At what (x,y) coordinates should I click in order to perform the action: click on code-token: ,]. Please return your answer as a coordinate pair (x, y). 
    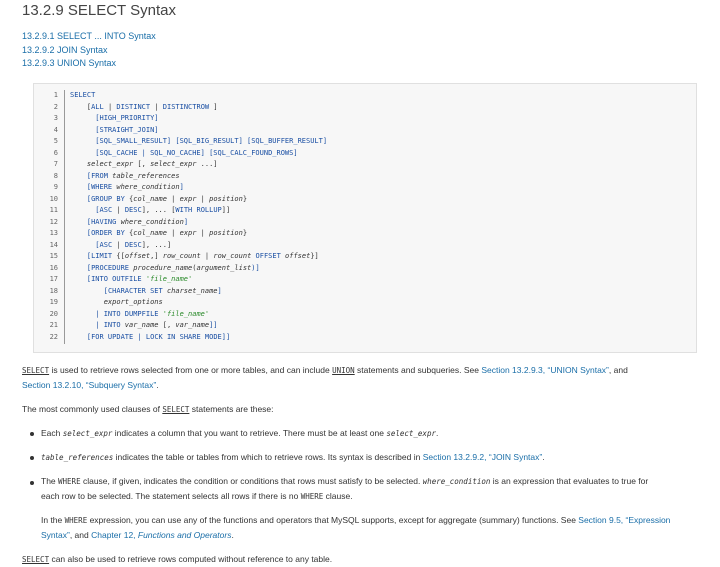
    Looking at the image, I should click on (156, 256).